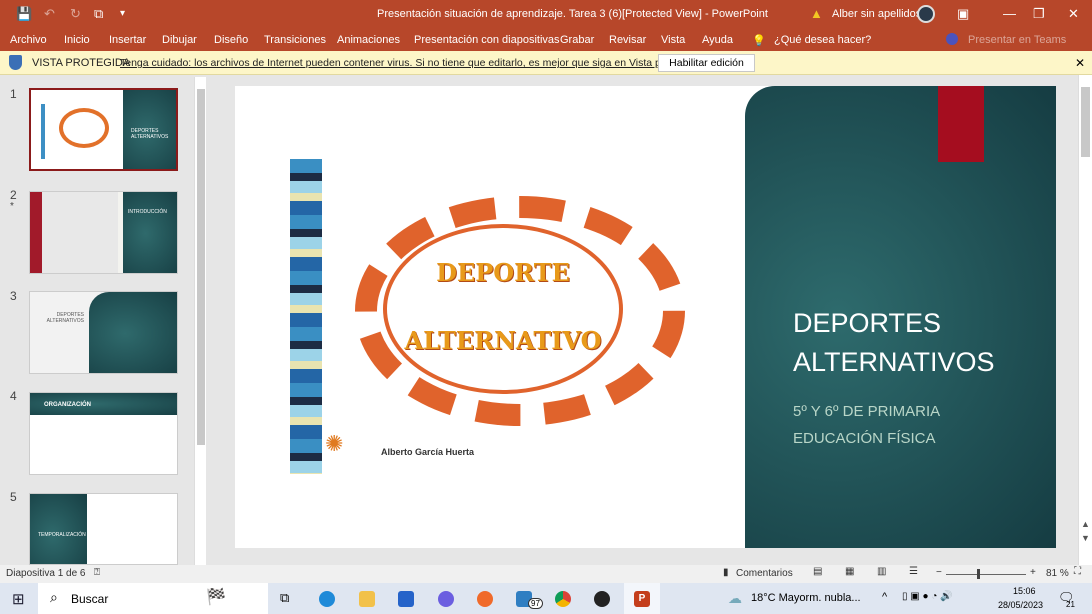 The width and height of the screenshot is (1092, 614). What do you see at coordinates (673, 40) in the screenshot?
I see `tab-vista: Vista` at bounding box center [673, 40].